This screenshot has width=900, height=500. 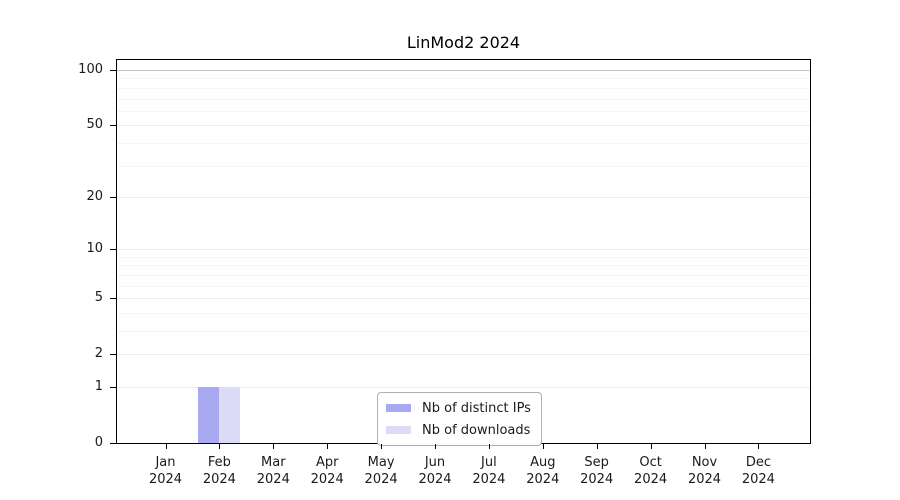 I want to click on x-tick-label-oct: Oct 2024, so click(x=651, y=471).